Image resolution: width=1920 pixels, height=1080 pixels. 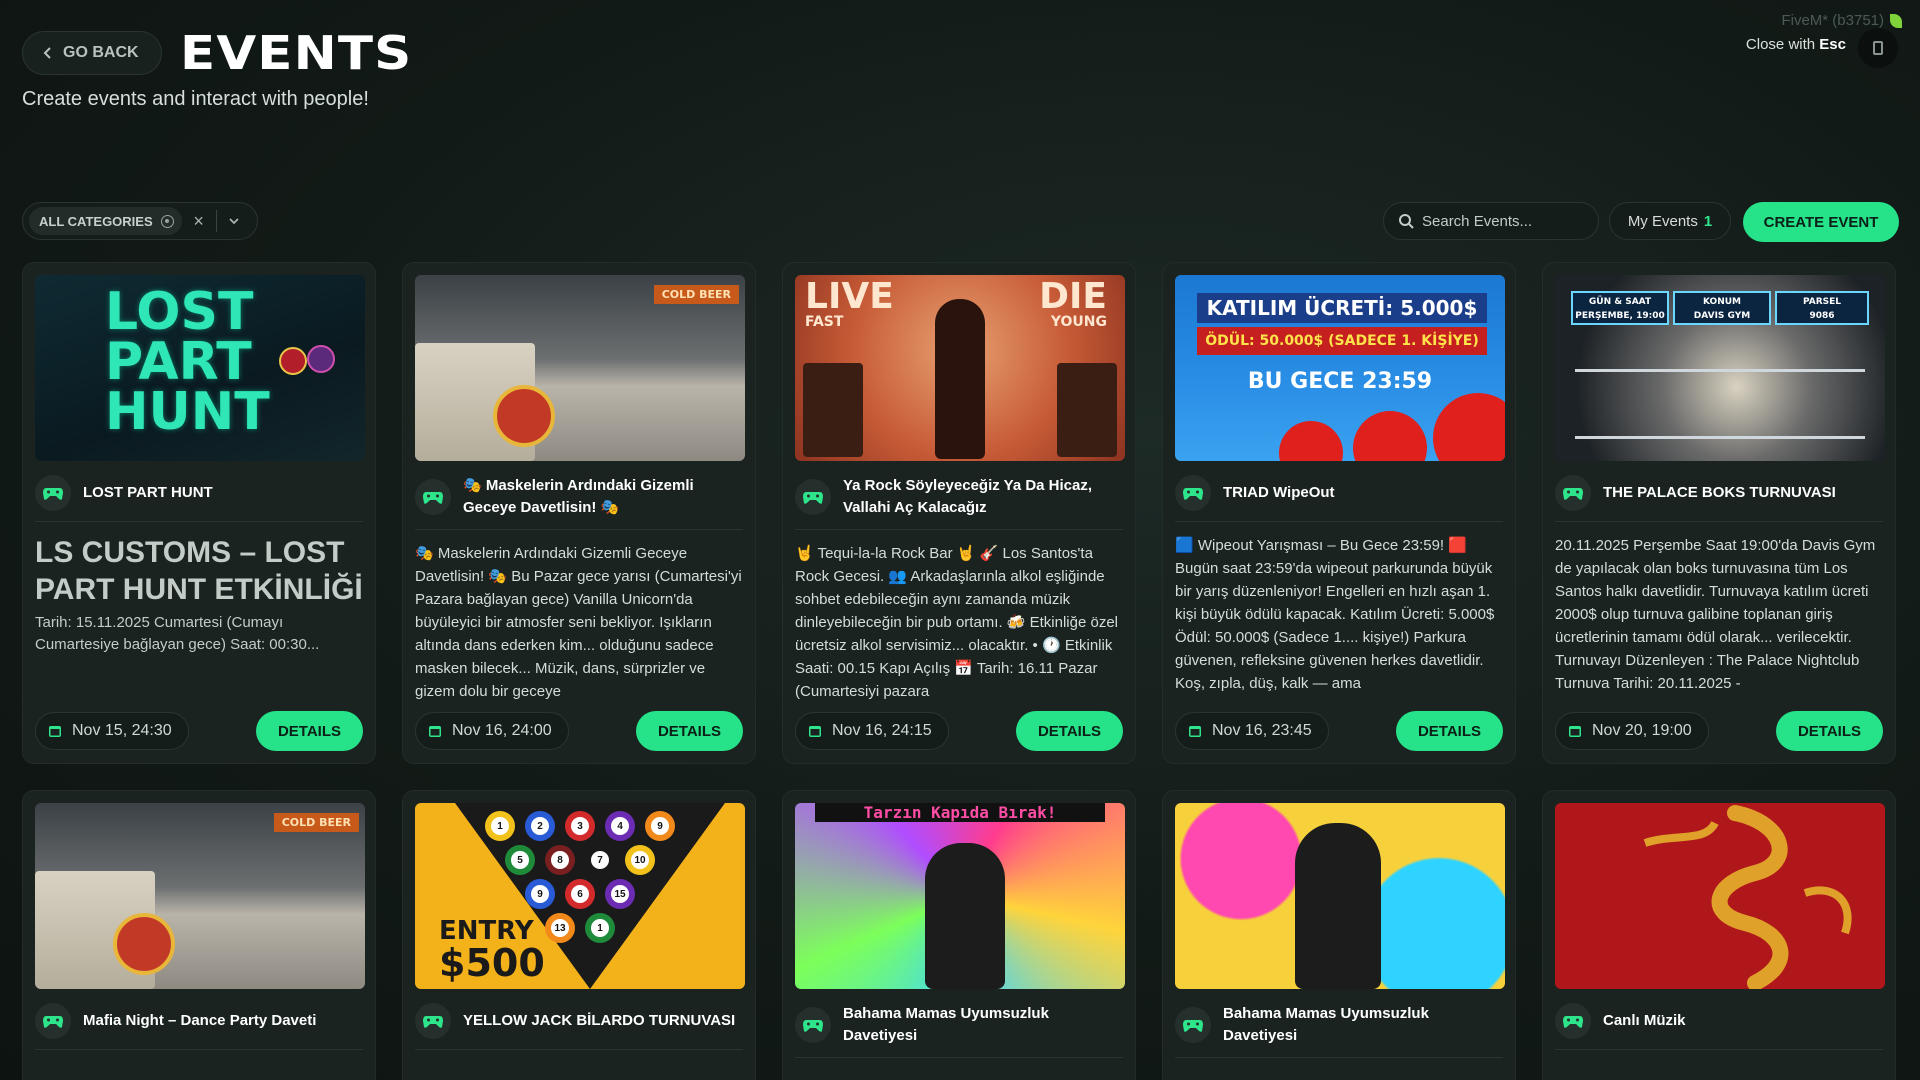 What do you see at coordinates (1620, 302) in the screenshot?
I see `info-banner-label: GÜN & SAAT` at bounding box center [1620, 302].